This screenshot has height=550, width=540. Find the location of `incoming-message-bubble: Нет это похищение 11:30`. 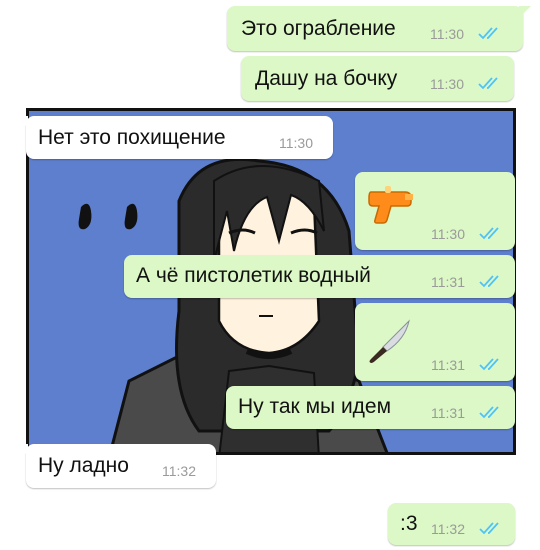

incoming-message-bubble: Нет это похищение 11:30 is located at coordinates (179, 137).